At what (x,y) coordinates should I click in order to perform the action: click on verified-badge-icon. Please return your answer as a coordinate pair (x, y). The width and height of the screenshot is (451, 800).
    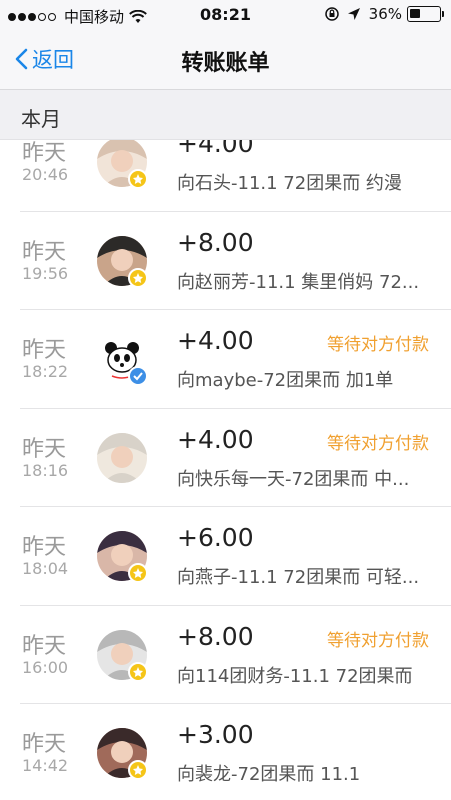
    Looking at the image, I should click on (138, 376).